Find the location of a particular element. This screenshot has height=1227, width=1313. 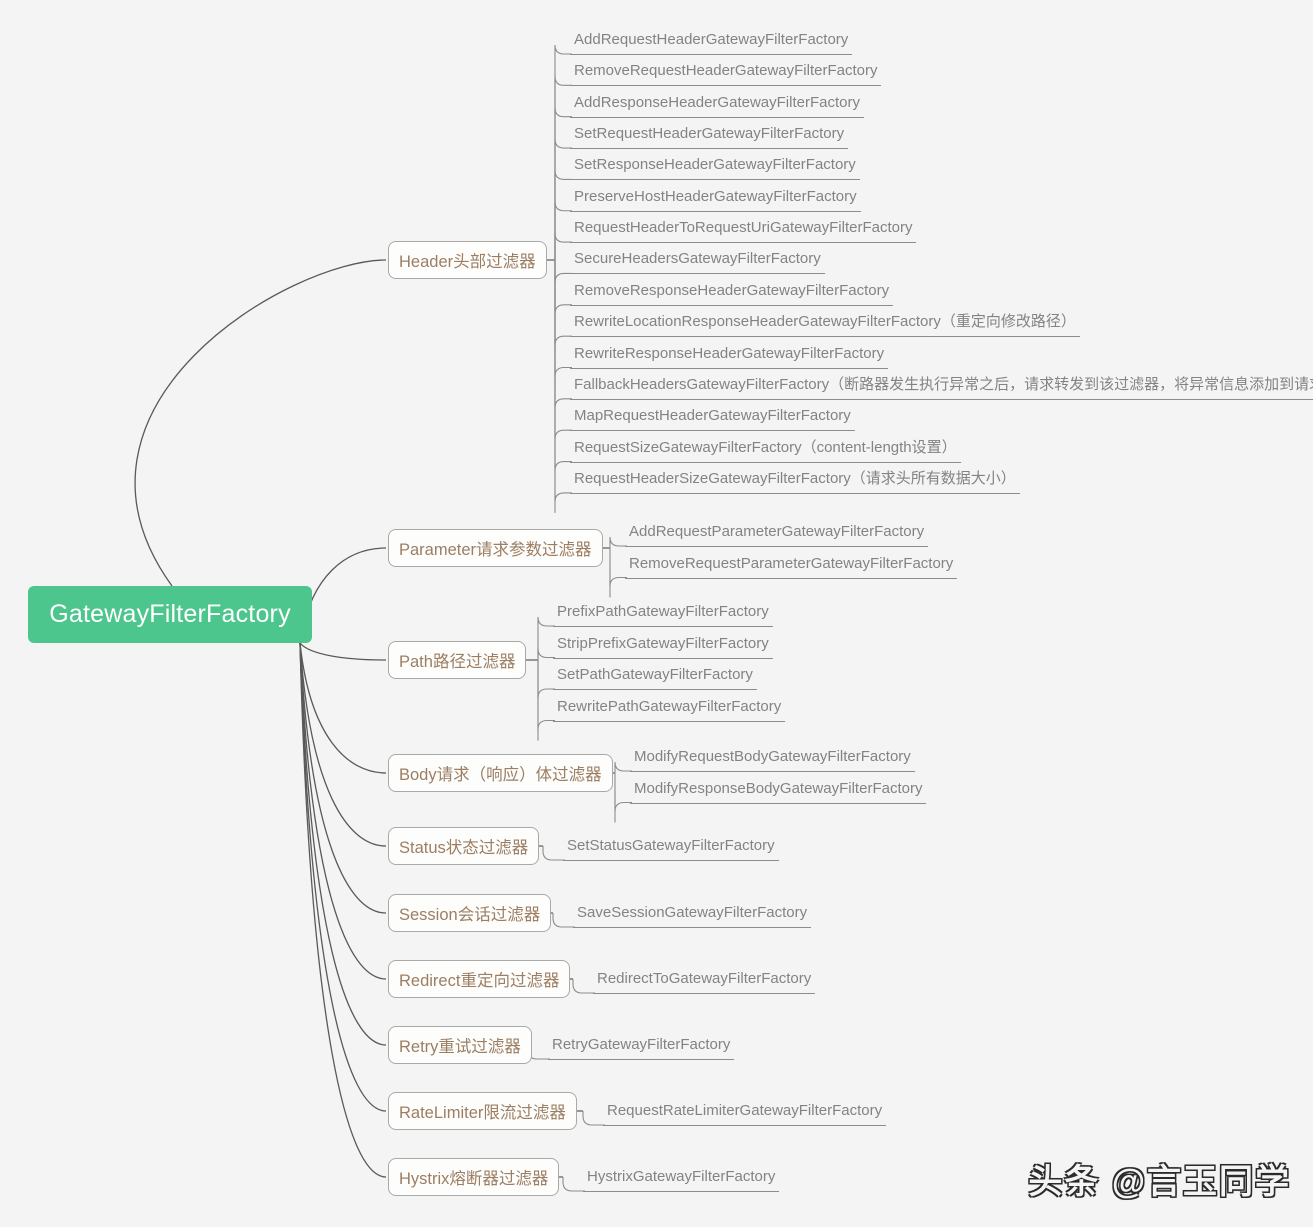

branch-node-label: Redirect重定向过滤器 is located at coordinates (479, 981).